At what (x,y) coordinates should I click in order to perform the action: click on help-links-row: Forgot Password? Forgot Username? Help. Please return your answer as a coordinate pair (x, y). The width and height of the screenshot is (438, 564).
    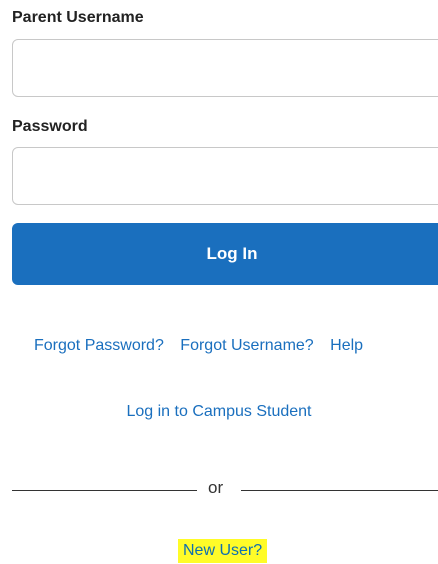
    Looking at the image, I should click on (198, 346).